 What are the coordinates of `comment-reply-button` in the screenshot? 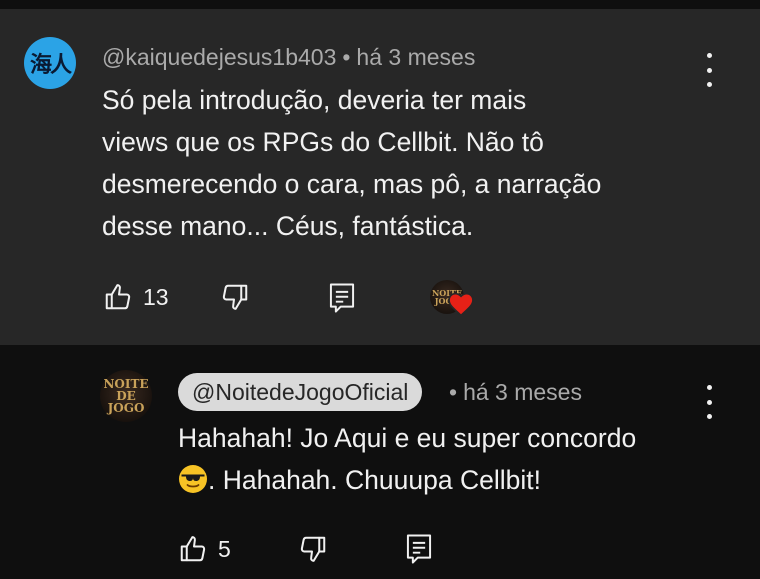 It's located at (342, 298).